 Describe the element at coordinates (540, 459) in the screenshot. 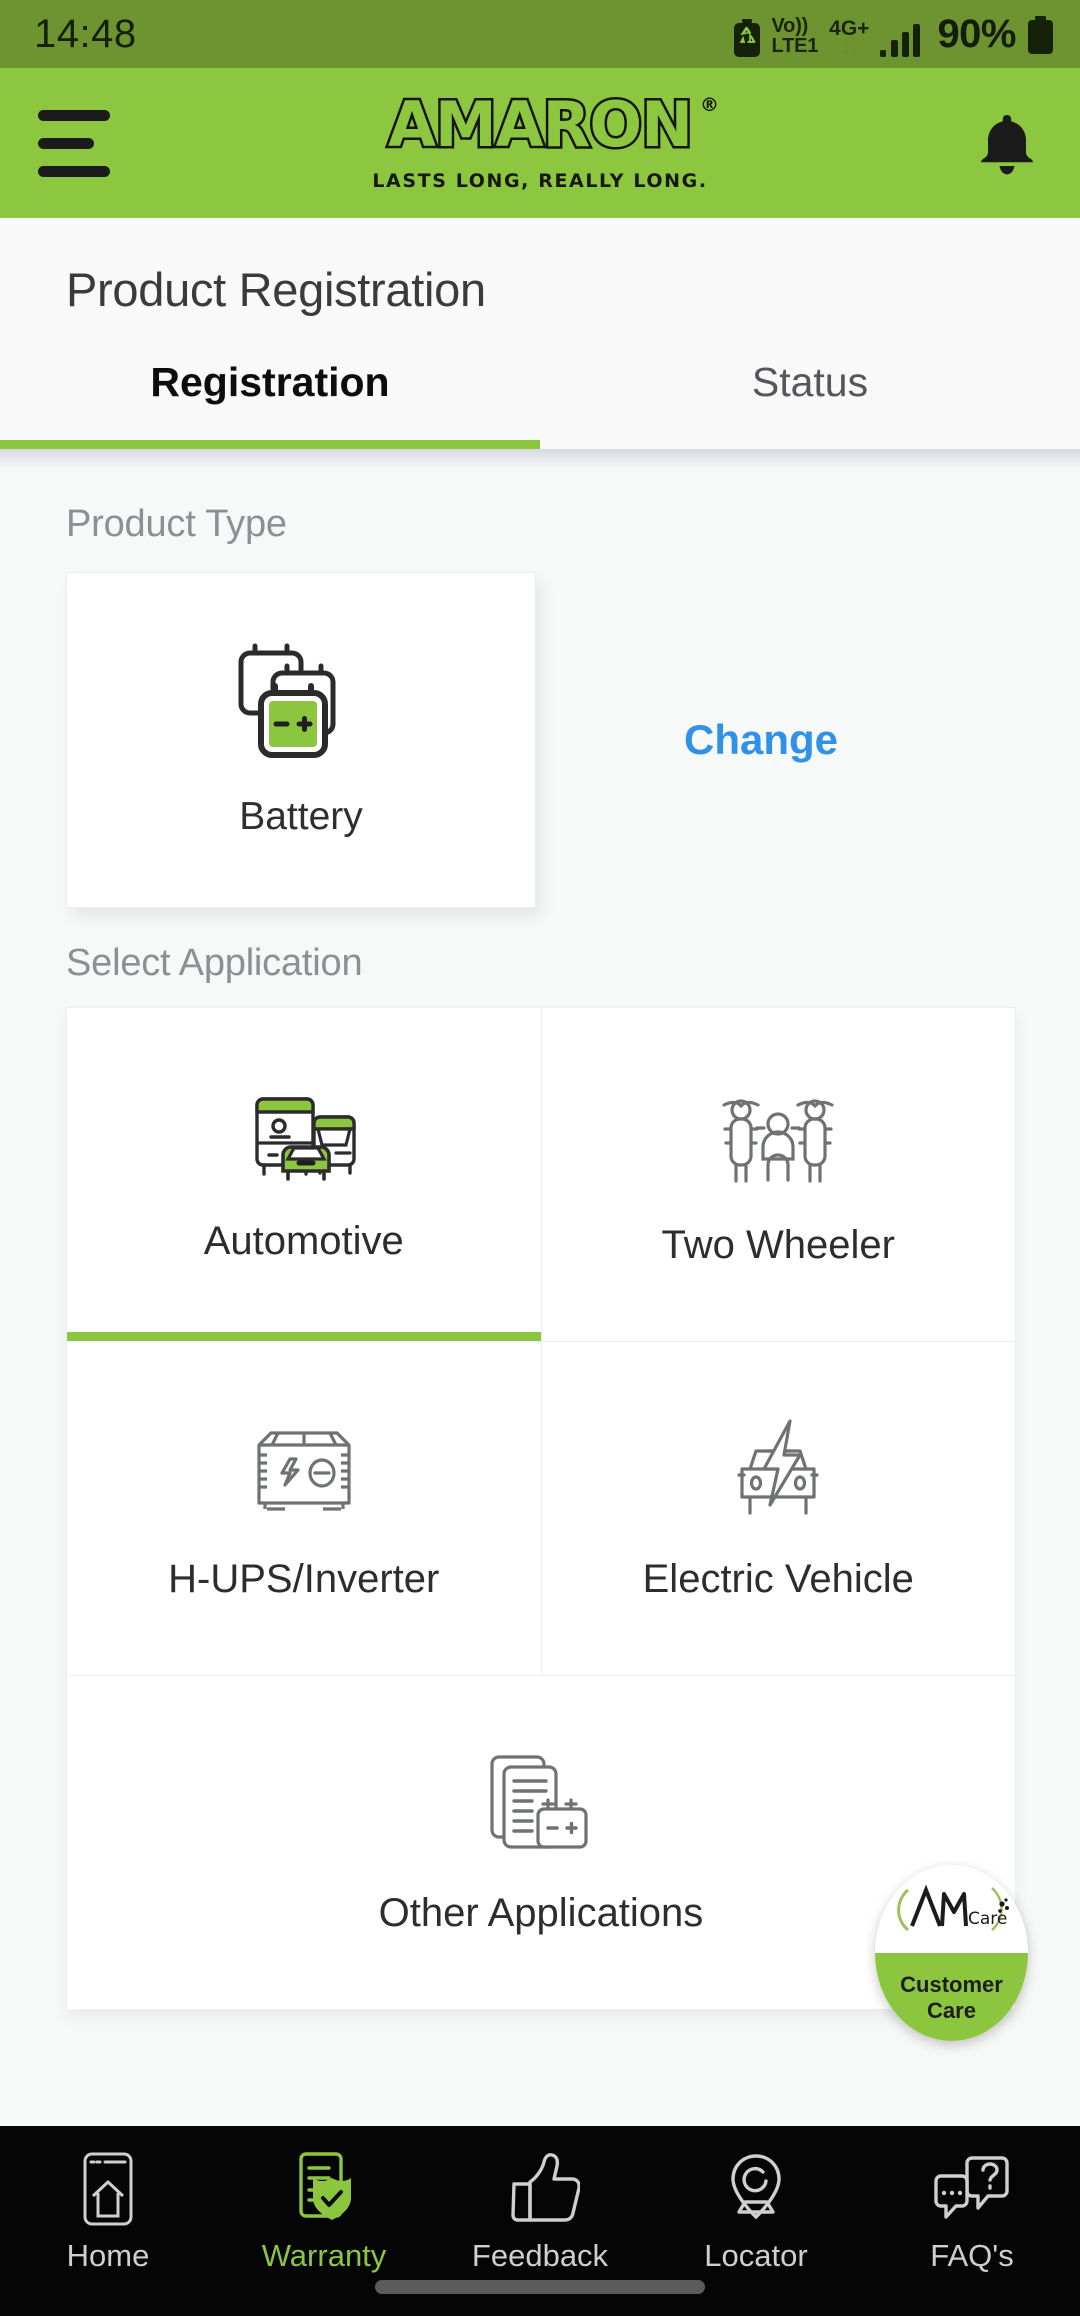

I see `header-shadow-divider` at that location.